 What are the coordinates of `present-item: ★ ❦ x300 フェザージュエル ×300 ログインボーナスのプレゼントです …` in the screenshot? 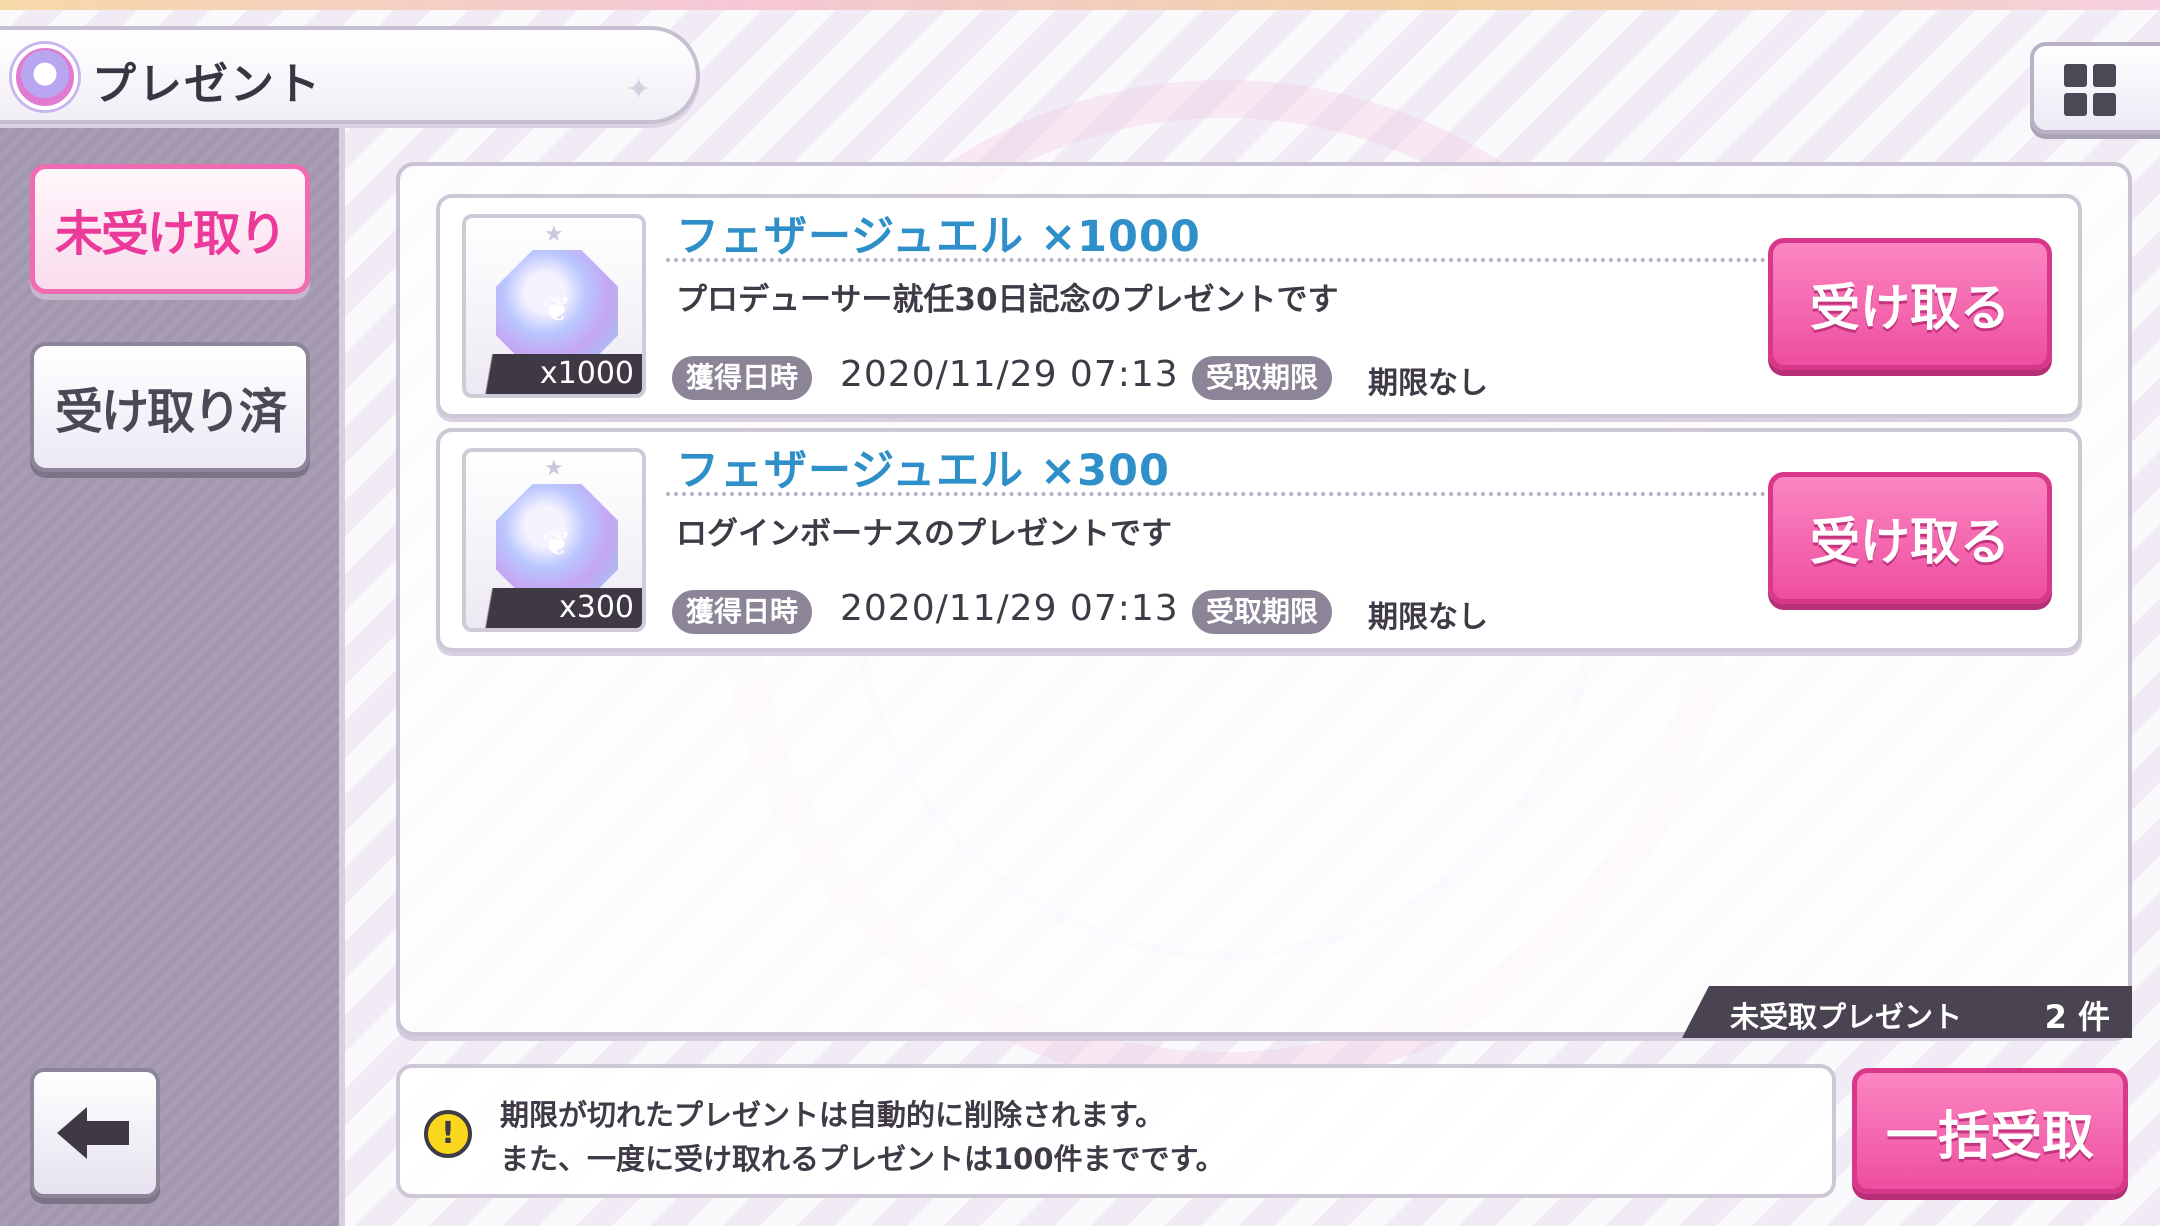 It's located at (1259, 540).